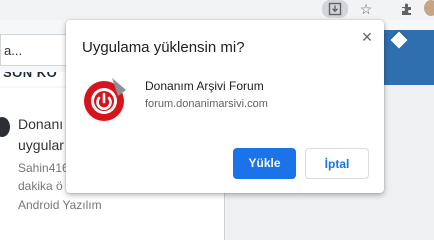  Describe the element at coordinates (264, 163) in the screenshot. I see `install-button: Yükle` at that location.